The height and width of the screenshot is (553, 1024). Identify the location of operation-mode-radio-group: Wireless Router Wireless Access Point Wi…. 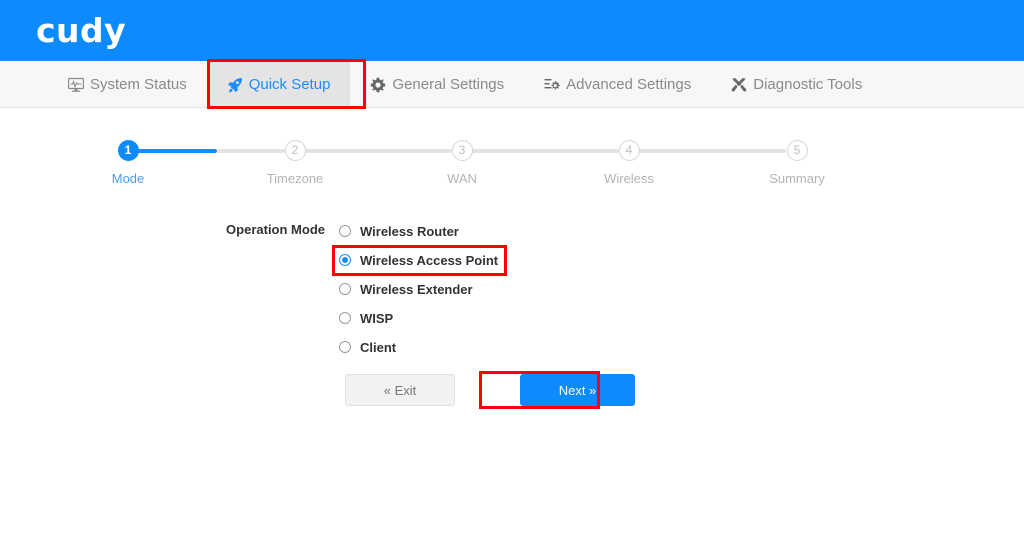
(418, 293).